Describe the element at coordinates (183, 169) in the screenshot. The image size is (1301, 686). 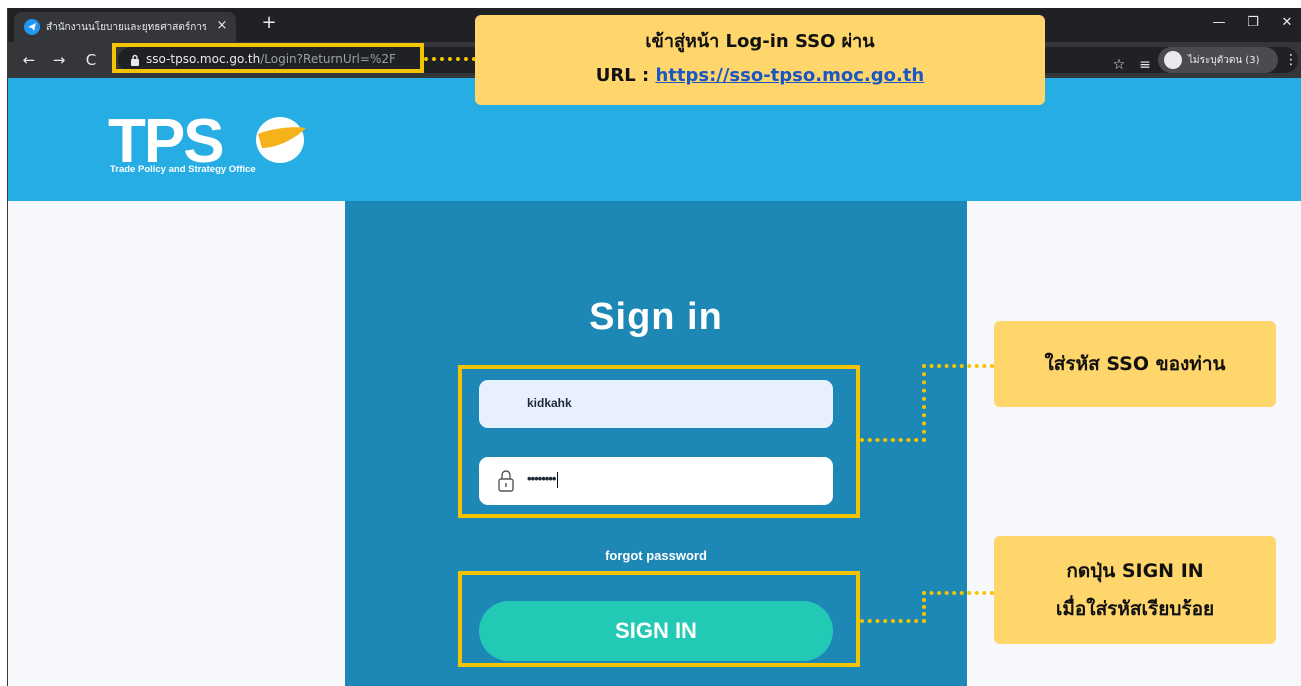
I see `logo-tagline: Trade Policy and Strategy Office` at that location.